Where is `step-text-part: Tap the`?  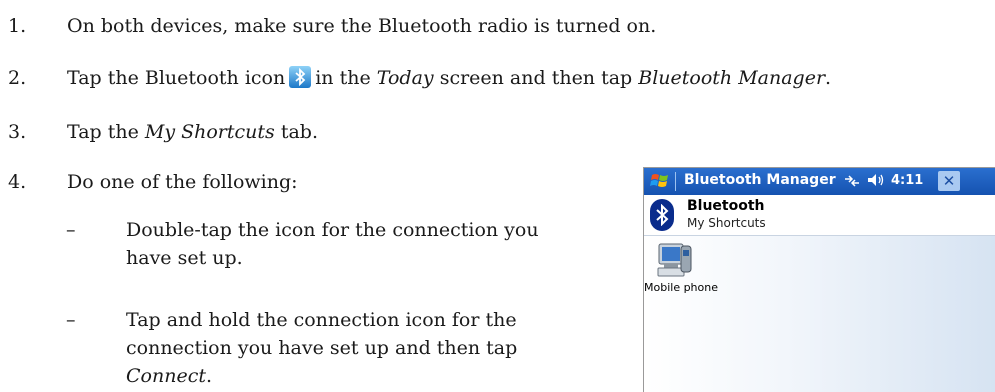
step-text-part: Tap the is located at coordinates (103, 132).